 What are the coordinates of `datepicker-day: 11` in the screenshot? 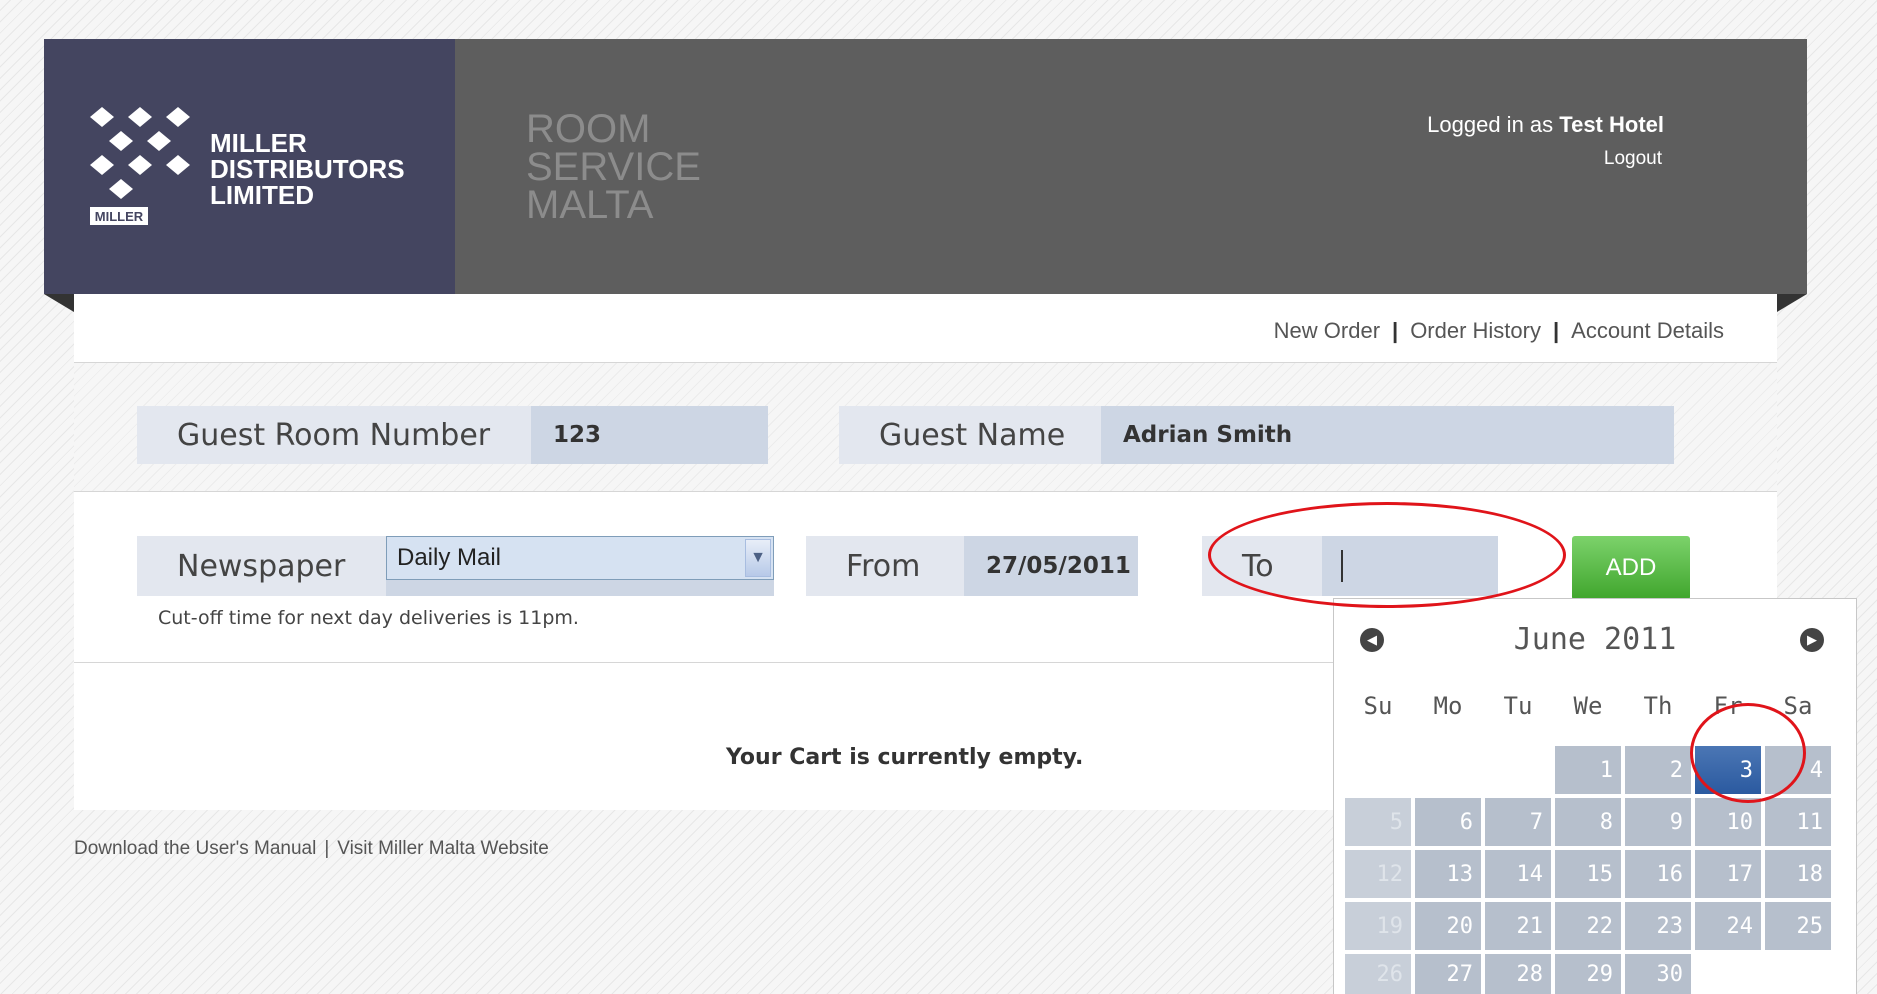 It's located at (1798, 822).